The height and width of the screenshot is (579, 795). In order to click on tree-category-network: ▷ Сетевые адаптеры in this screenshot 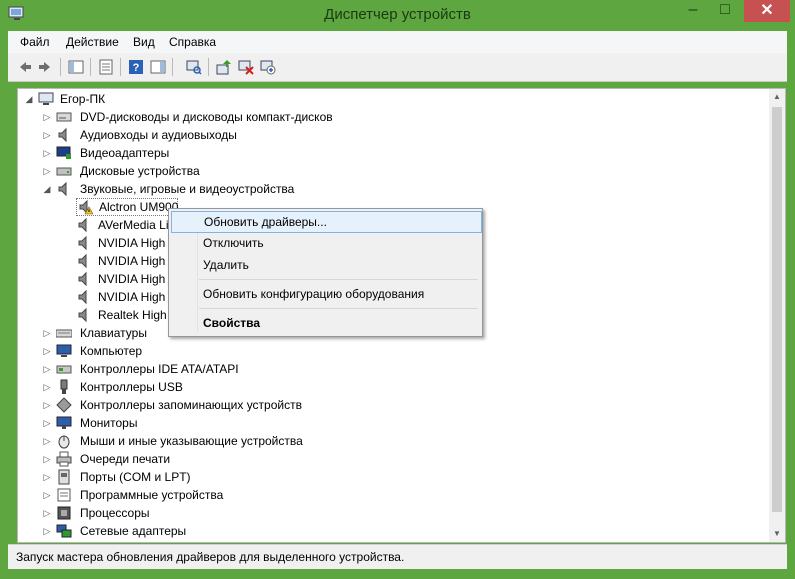, I will do `click(402, 531)`.